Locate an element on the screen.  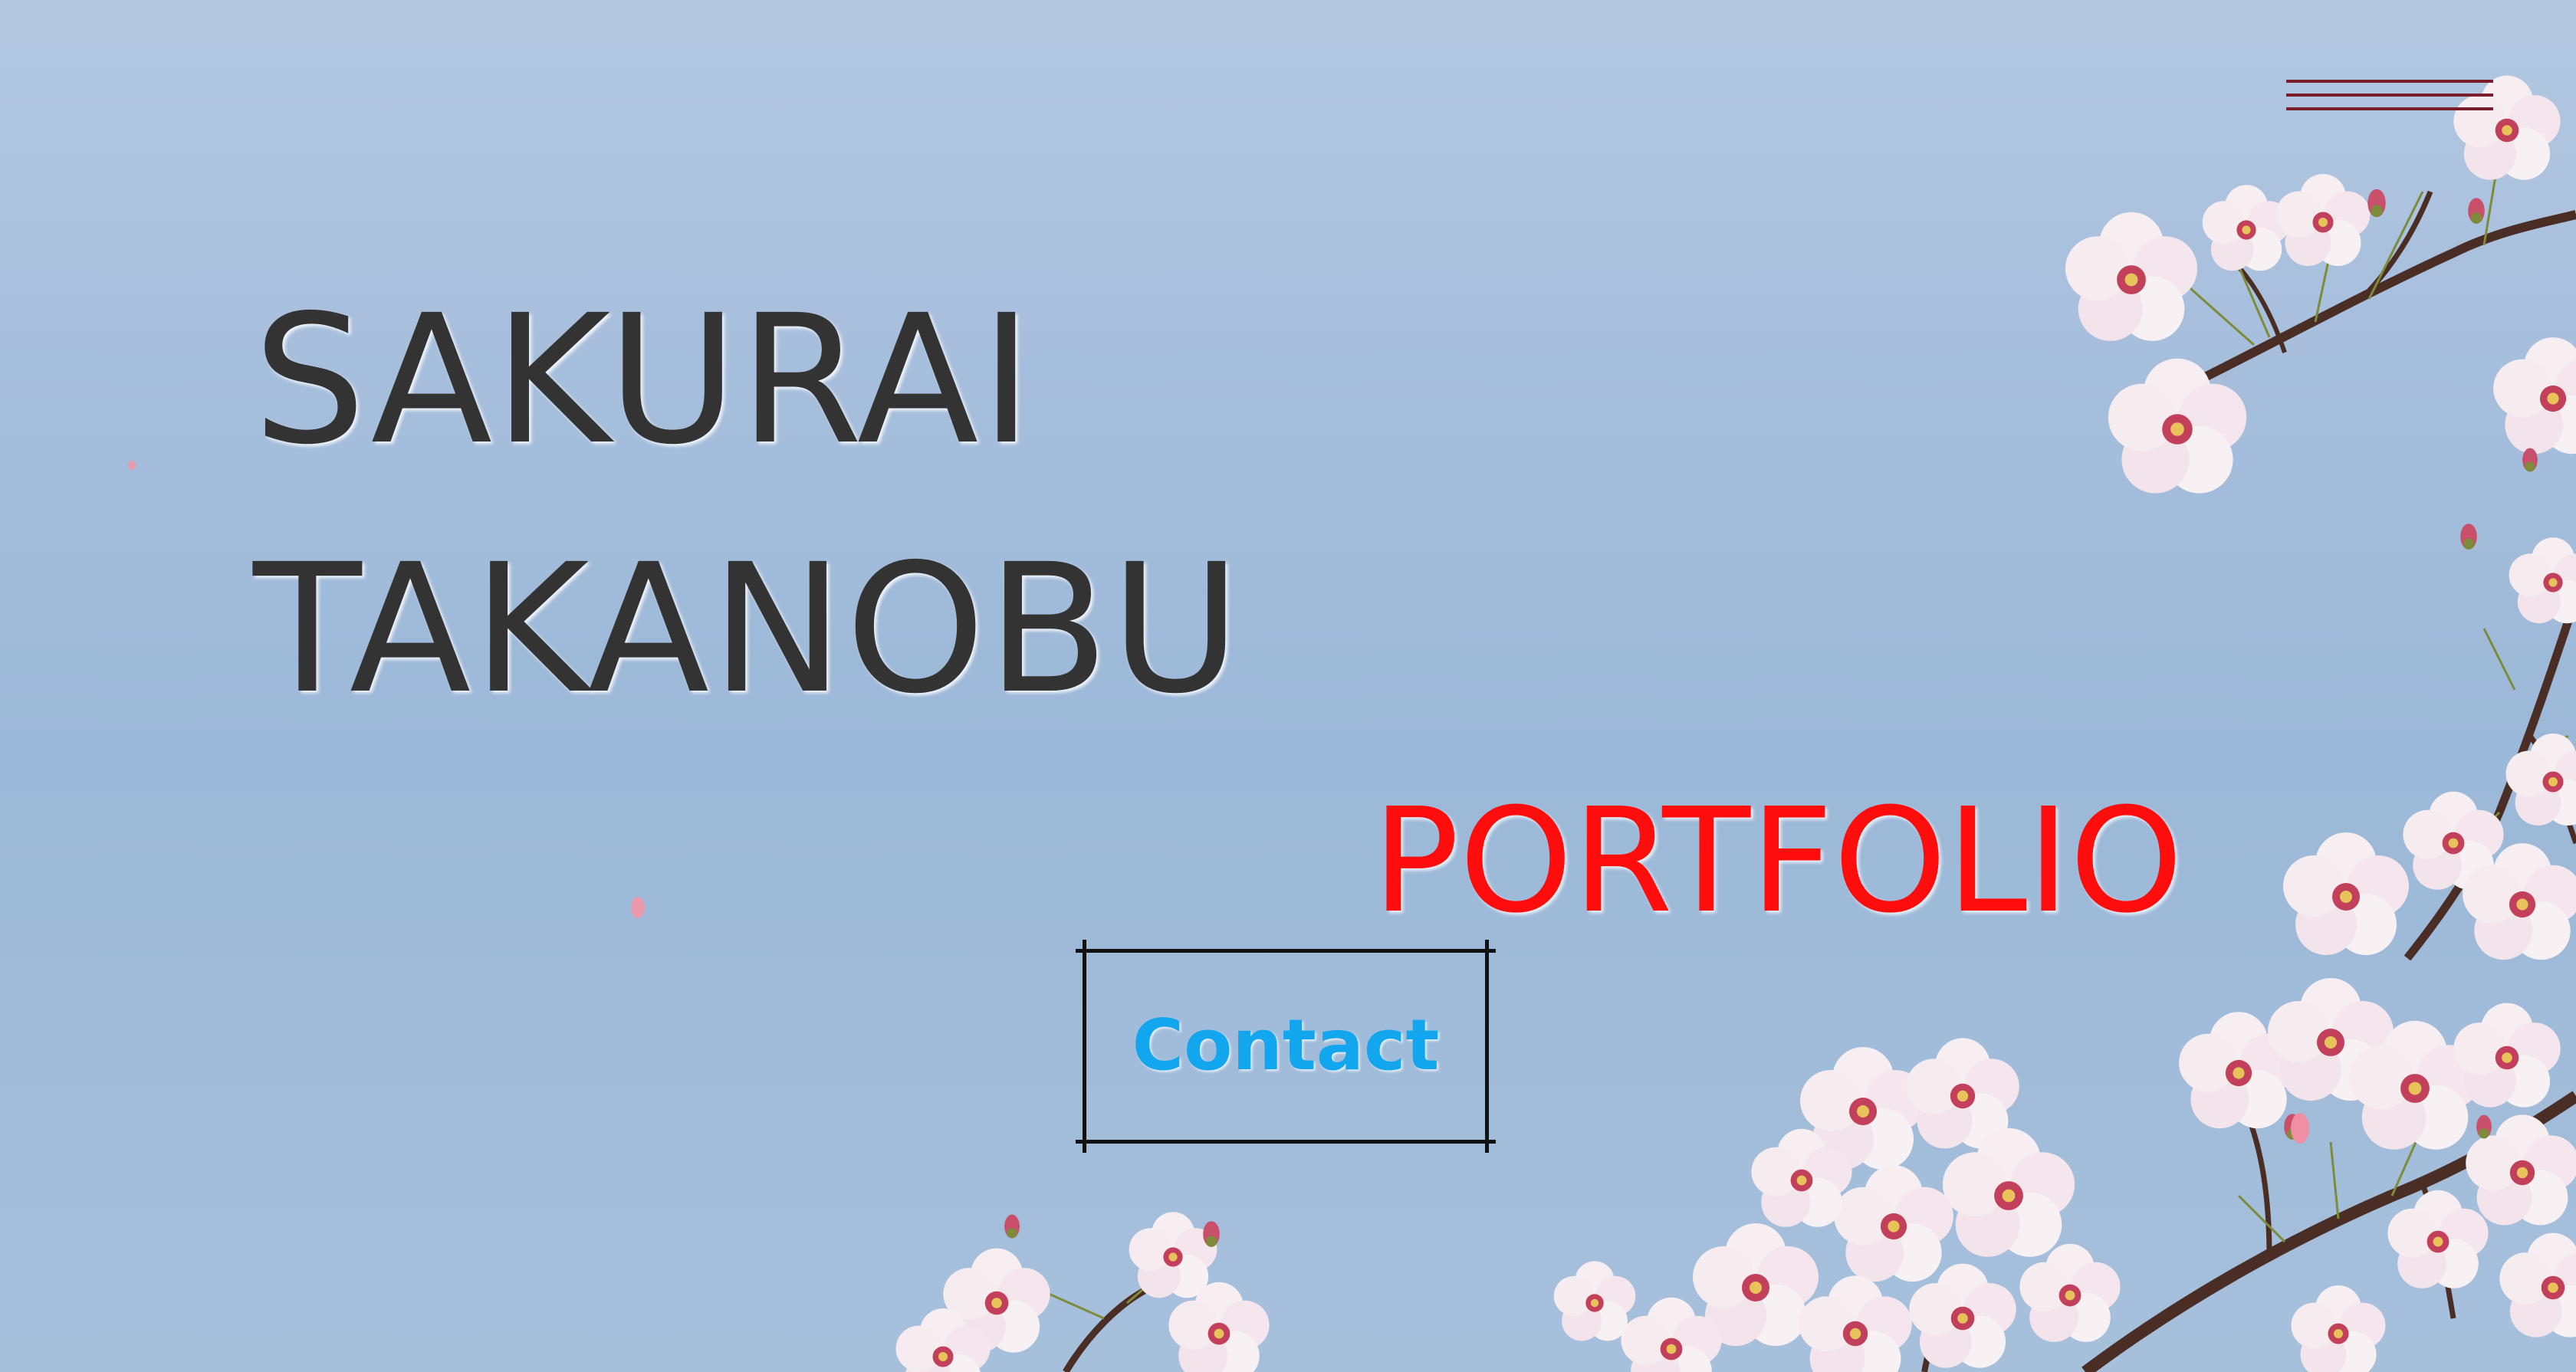
contact-border-top is located at coordinates (1286, 951).